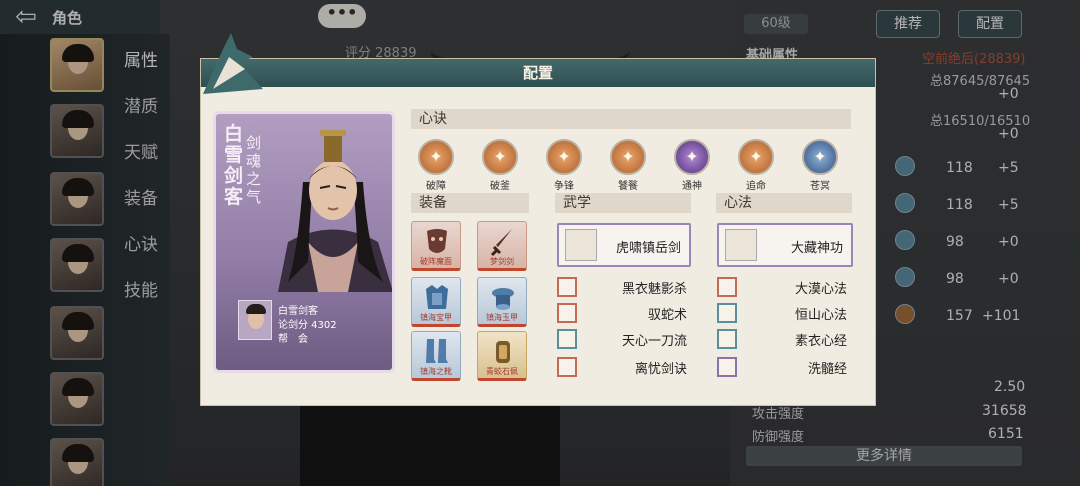 The width and height of the screenshot is (1080, 486). I want to click on equipment-label: 青蛟石佩, so click(502, 371).